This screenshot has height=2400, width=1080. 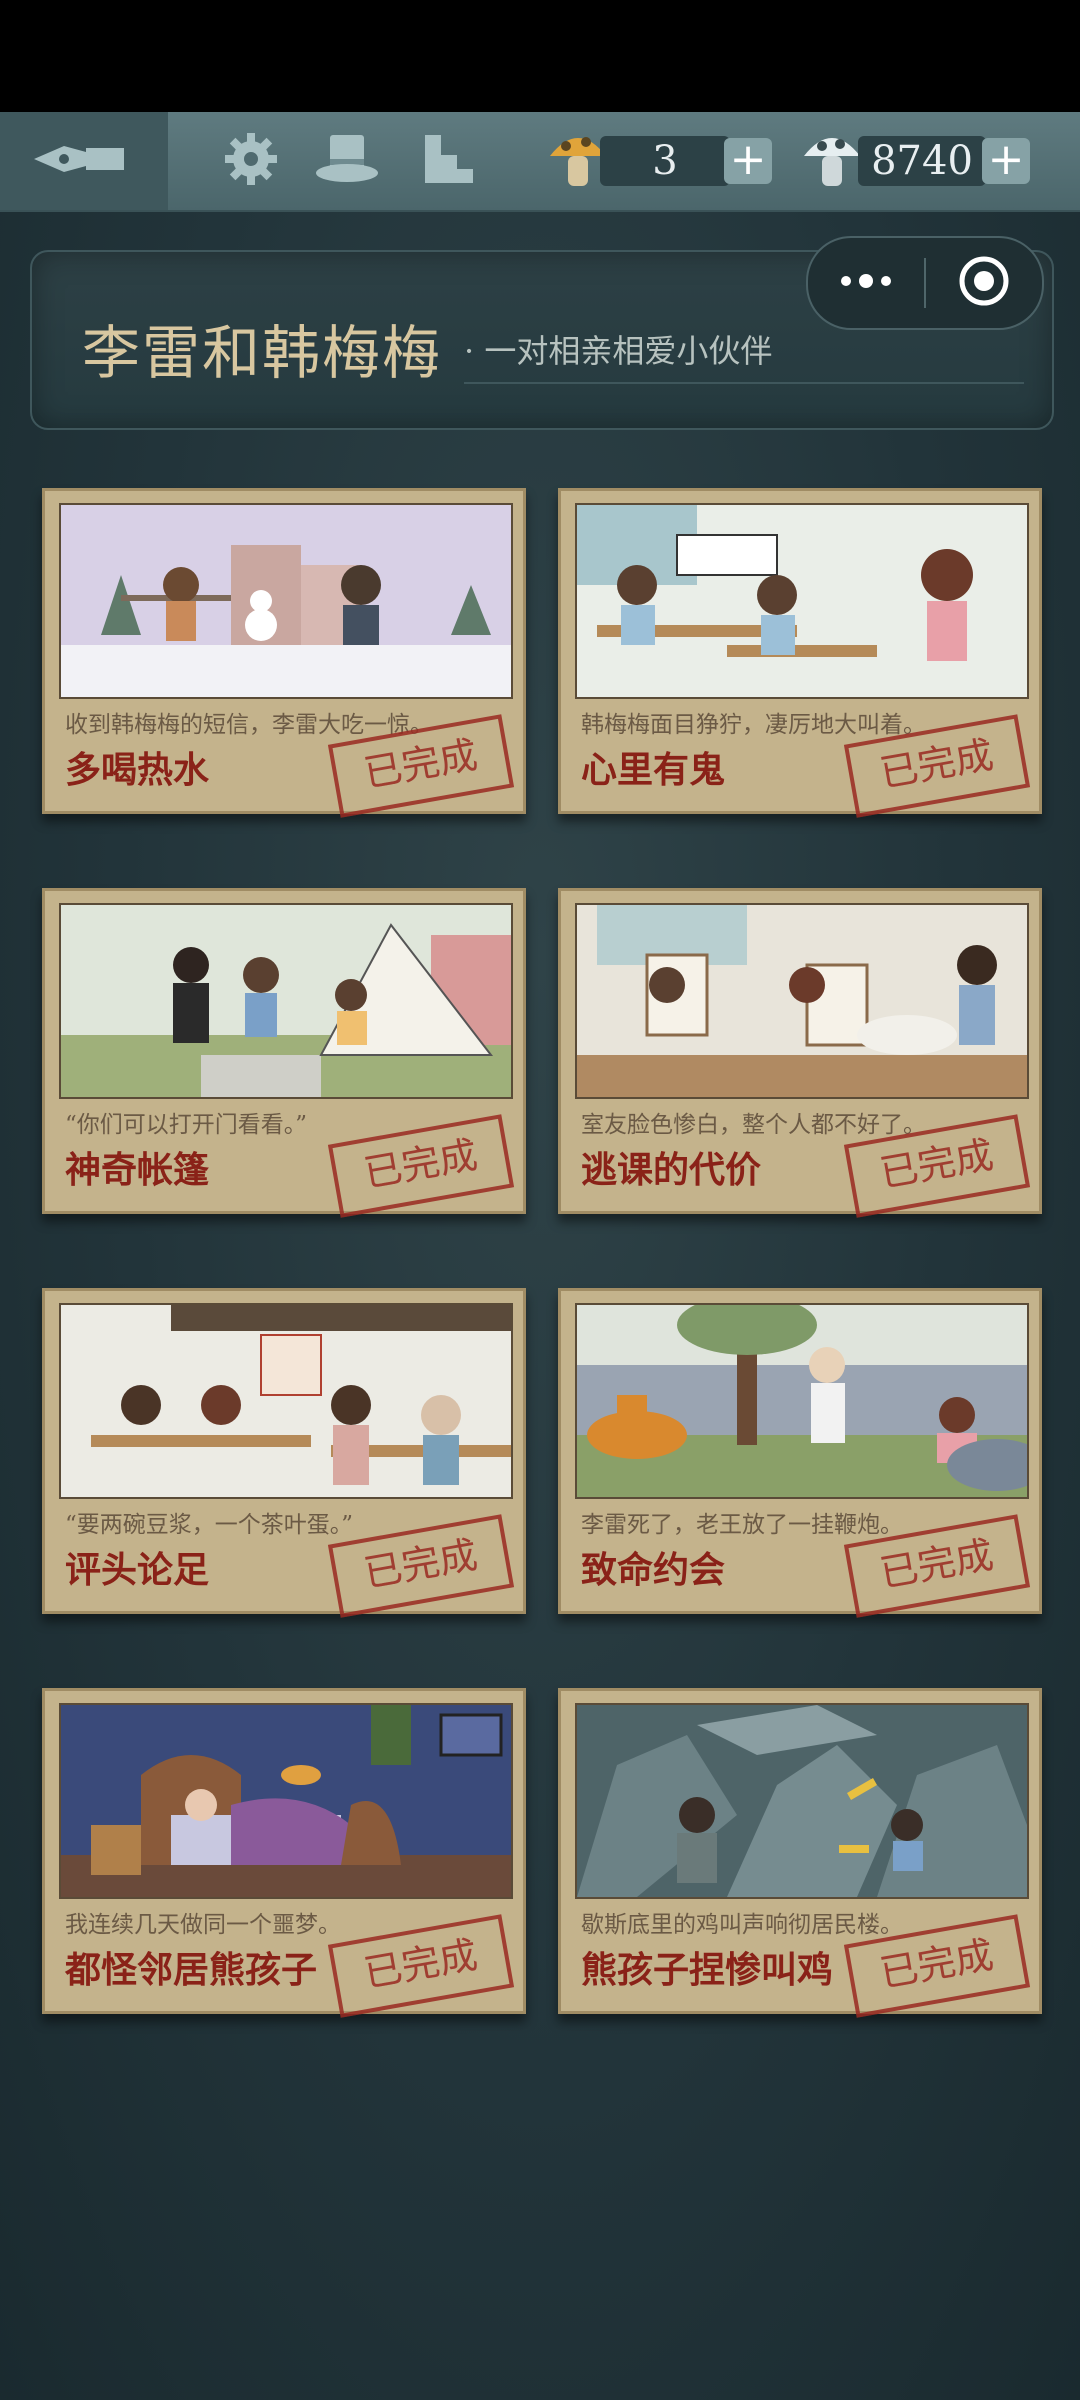 I want to click on ranking-button, so click(x=449, y=161).